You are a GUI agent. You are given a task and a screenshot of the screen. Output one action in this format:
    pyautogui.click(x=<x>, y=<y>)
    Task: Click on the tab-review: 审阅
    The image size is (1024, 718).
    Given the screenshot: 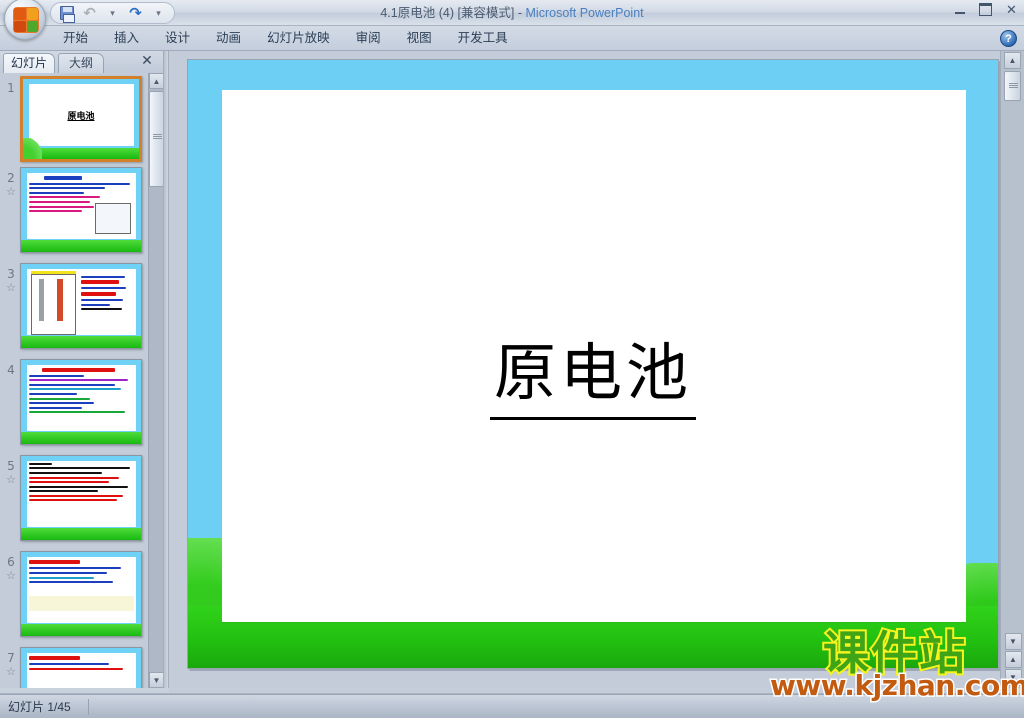 What is the action you would take?
    pyautogui.click(x=368, y=38)
    